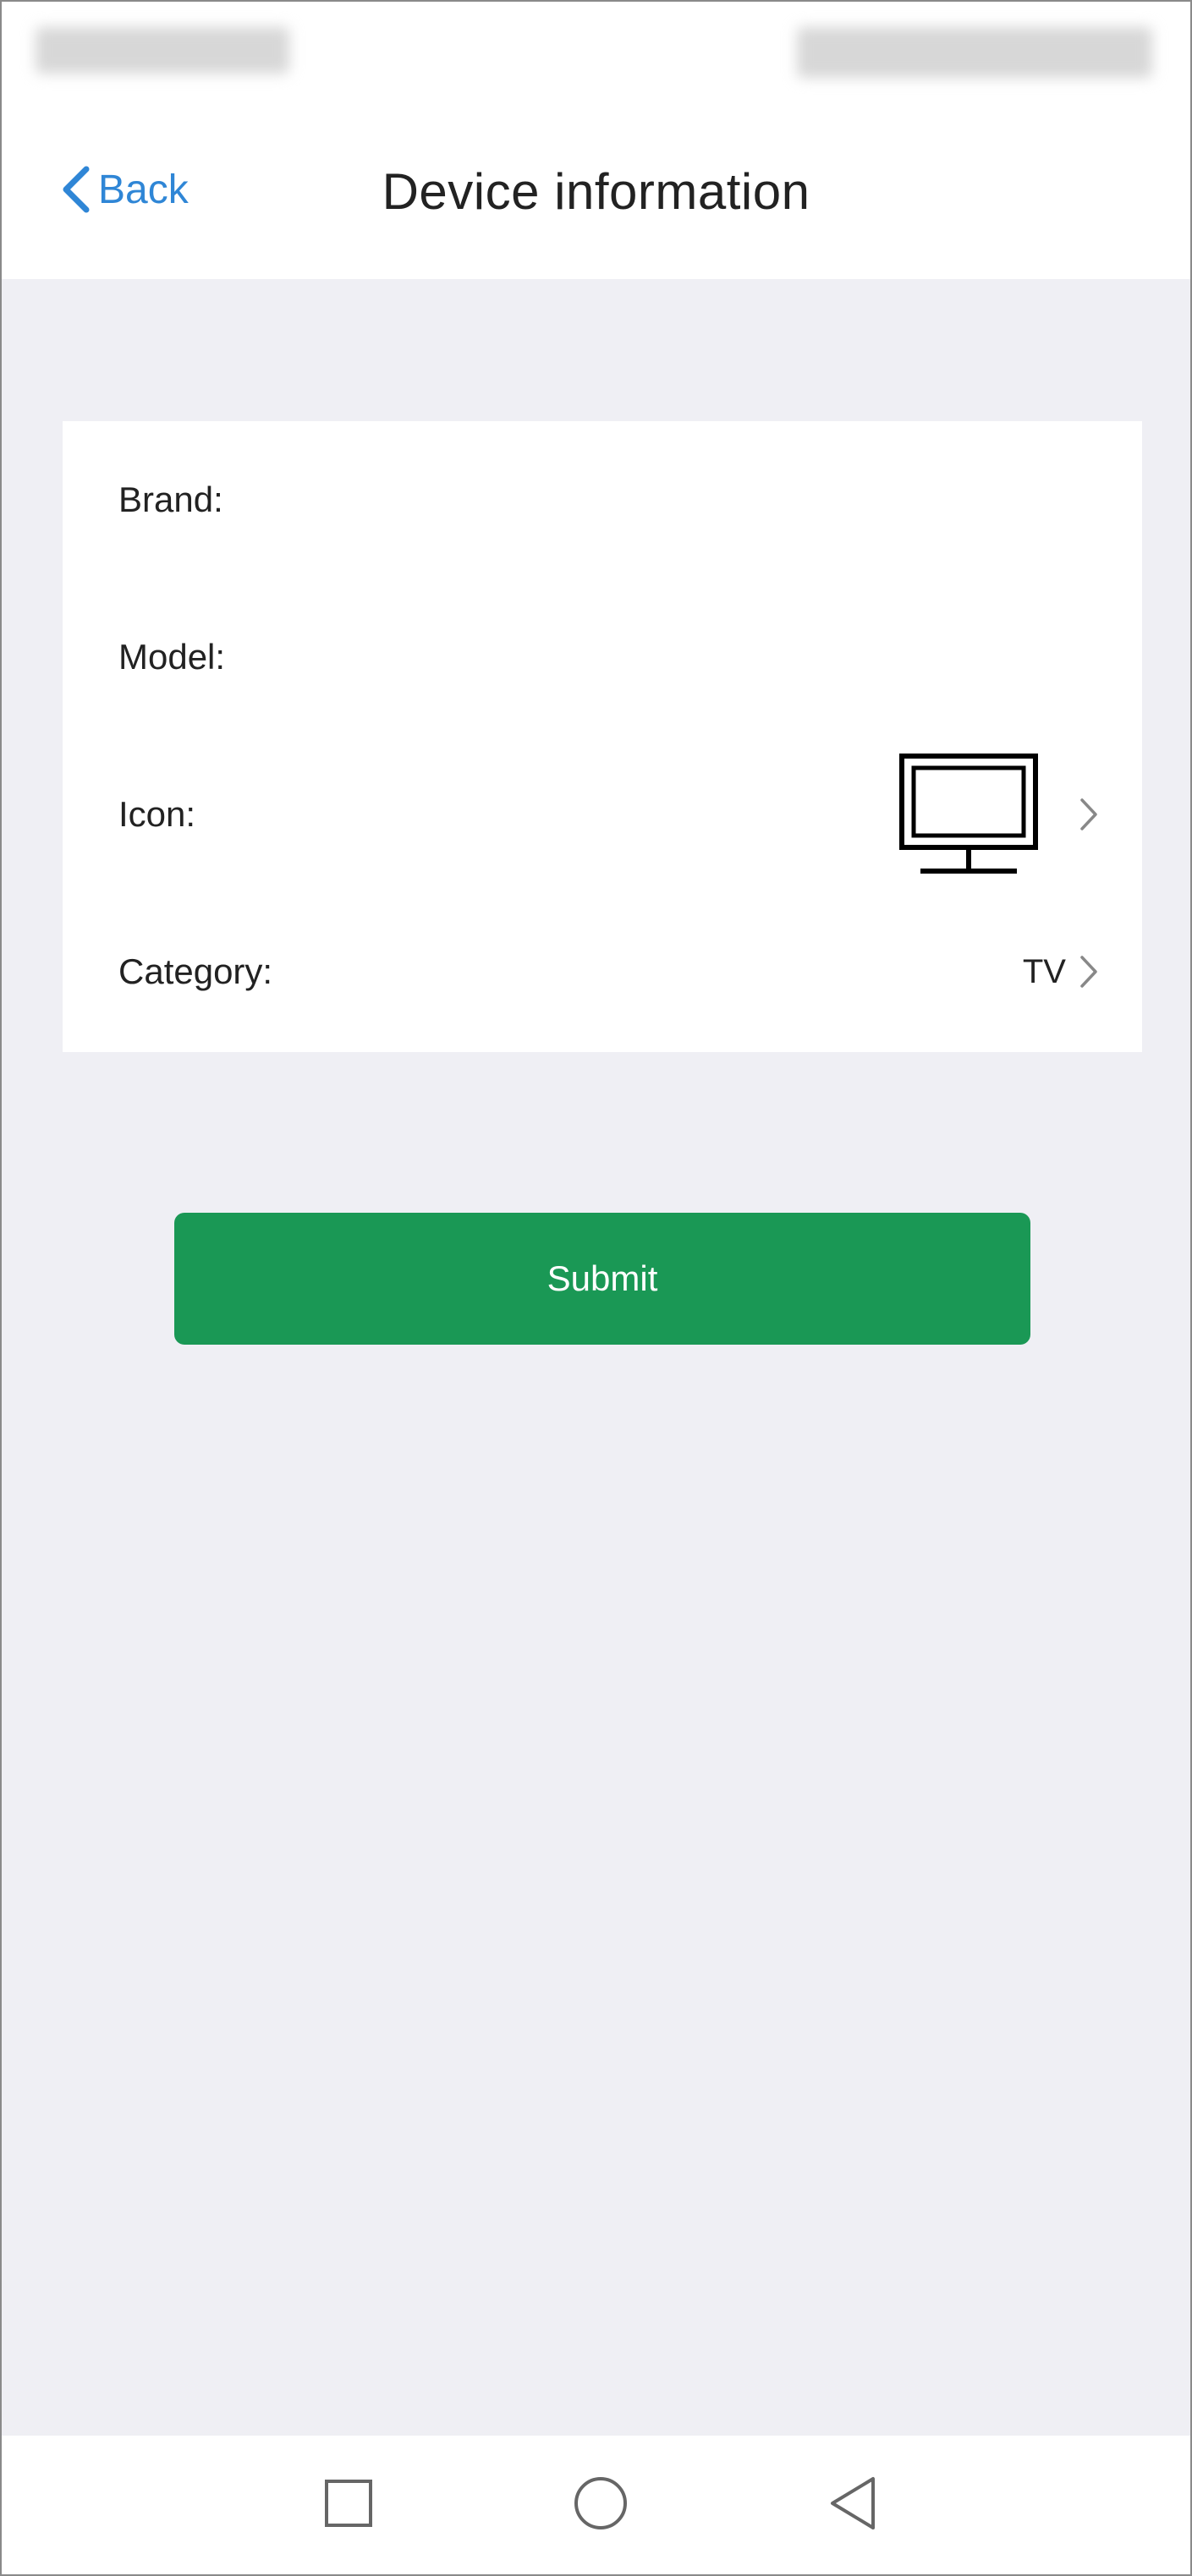  What do you see at coordinates (596, 48) in the screenshot?
I see `status-bar` at bounding box center [596, 48].